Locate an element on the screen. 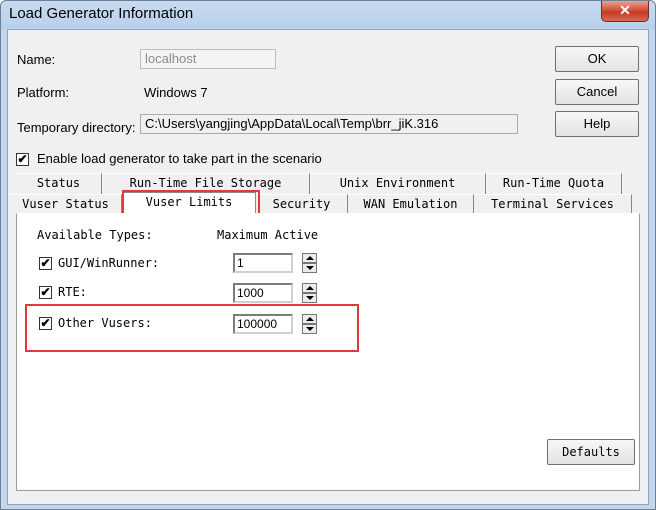 This screenshot has height=510, width=656. name-field: localhost is located at coordinates (208, 59).